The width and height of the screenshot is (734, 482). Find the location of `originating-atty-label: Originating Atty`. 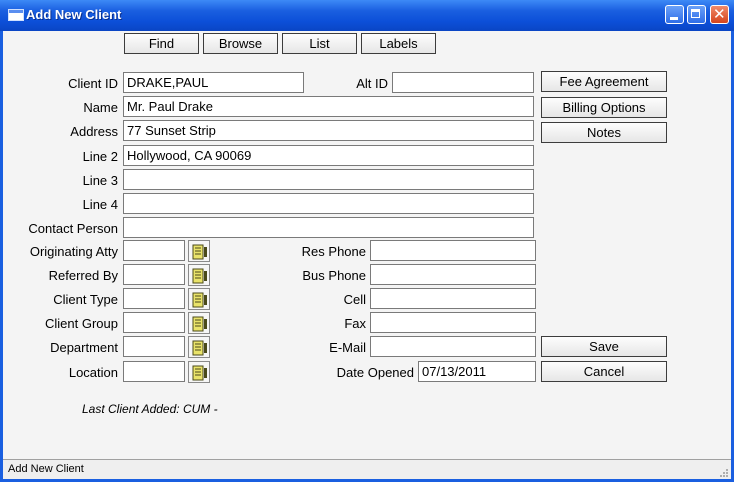

originating-atty-label: Originating Atty is located at coordinates (73, 251).